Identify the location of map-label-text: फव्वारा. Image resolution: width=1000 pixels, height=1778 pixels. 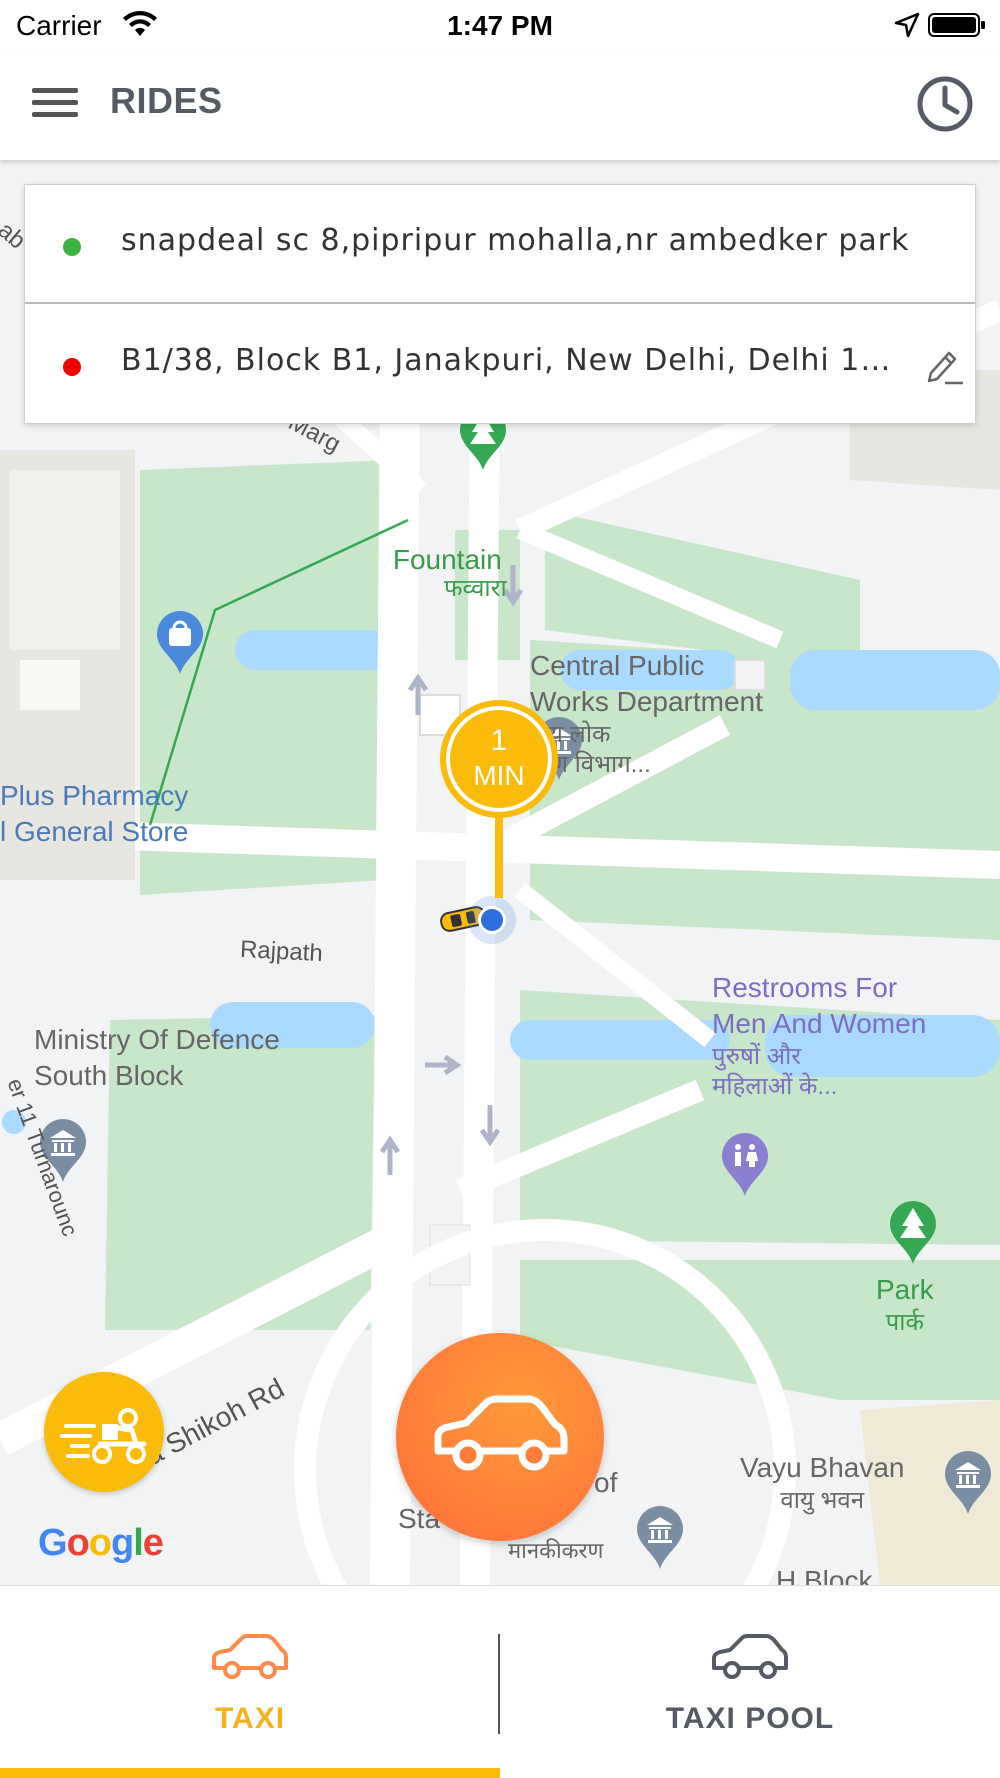
(475, 588).